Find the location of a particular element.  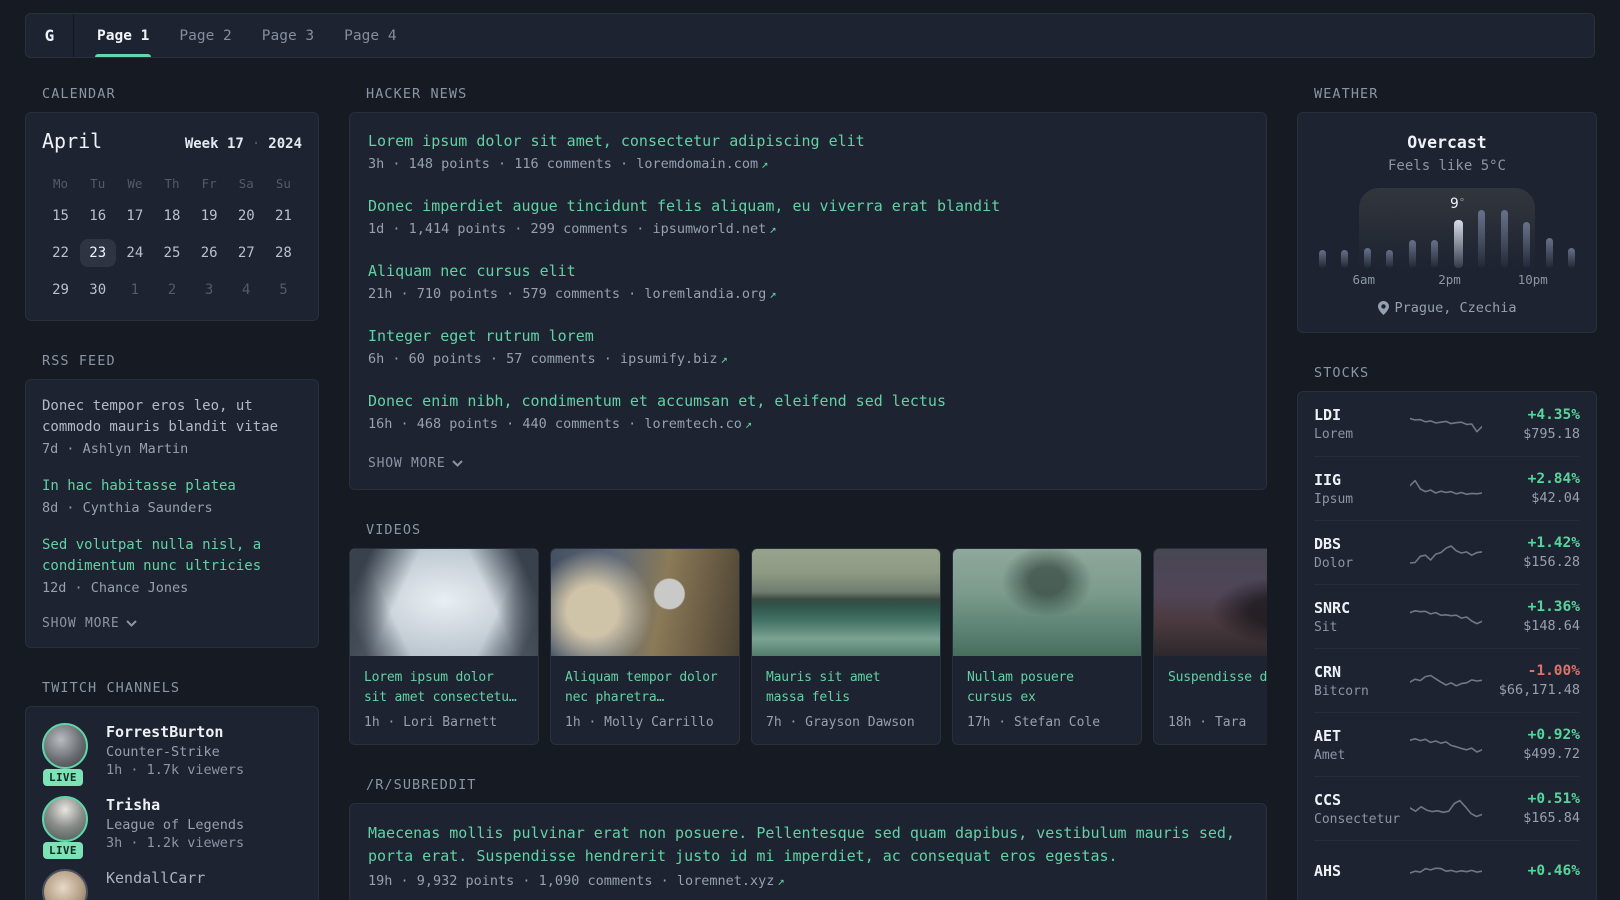

app-logo: G is located at coordinates (50, 35).